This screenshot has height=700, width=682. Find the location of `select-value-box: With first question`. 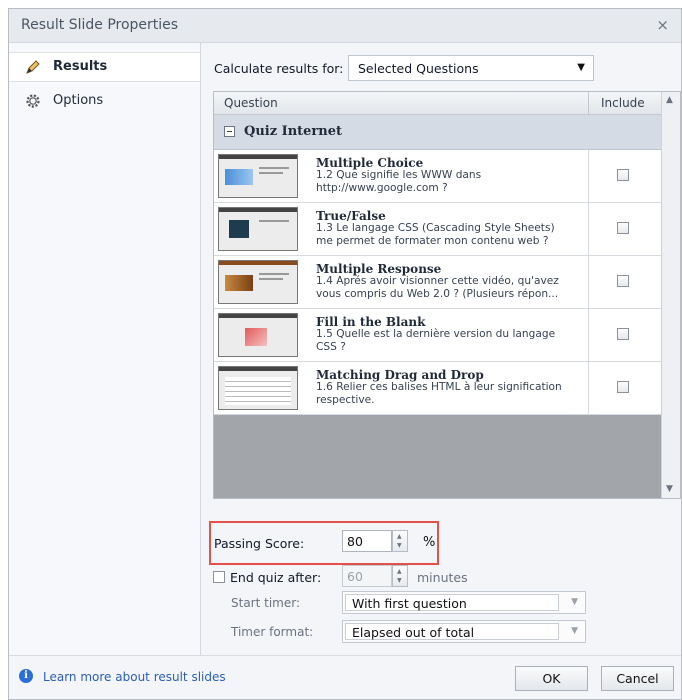

select-value-box: With first question is located at coordinates (452, 602).